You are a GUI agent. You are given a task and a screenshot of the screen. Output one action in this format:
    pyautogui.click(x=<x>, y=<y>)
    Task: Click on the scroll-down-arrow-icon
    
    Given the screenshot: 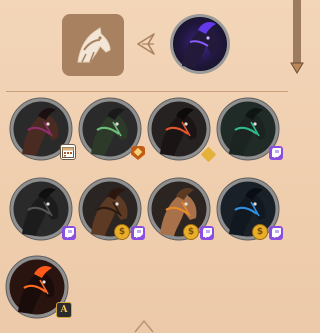 What is the action you would take?
    pyautogui.click(x=297, y=68)
    